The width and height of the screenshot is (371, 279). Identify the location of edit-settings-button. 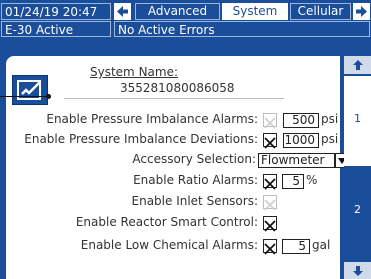
(30, 90).